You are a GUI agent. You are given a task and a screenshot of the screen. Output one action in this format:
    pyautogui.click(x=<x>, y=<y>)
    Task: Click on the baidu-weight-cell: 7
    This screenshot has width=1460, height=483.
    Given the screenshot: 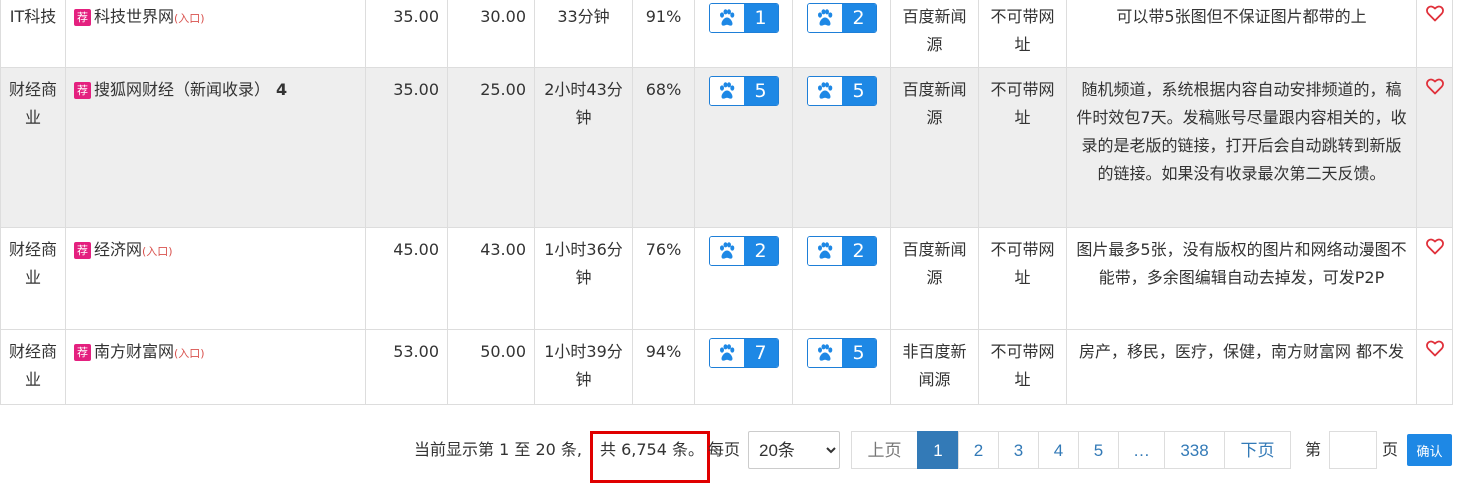 What is the action you would take?
    pyautogui.click(x=743, y=367)
    